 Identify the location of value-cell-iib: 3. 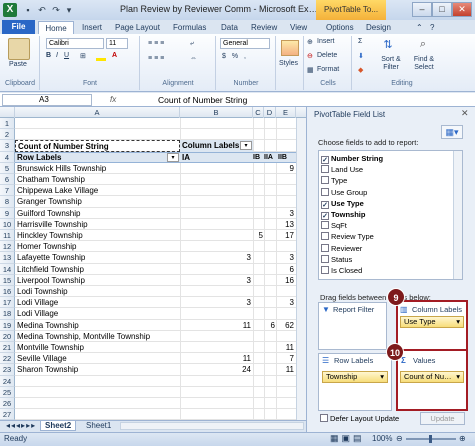
(286, 257).